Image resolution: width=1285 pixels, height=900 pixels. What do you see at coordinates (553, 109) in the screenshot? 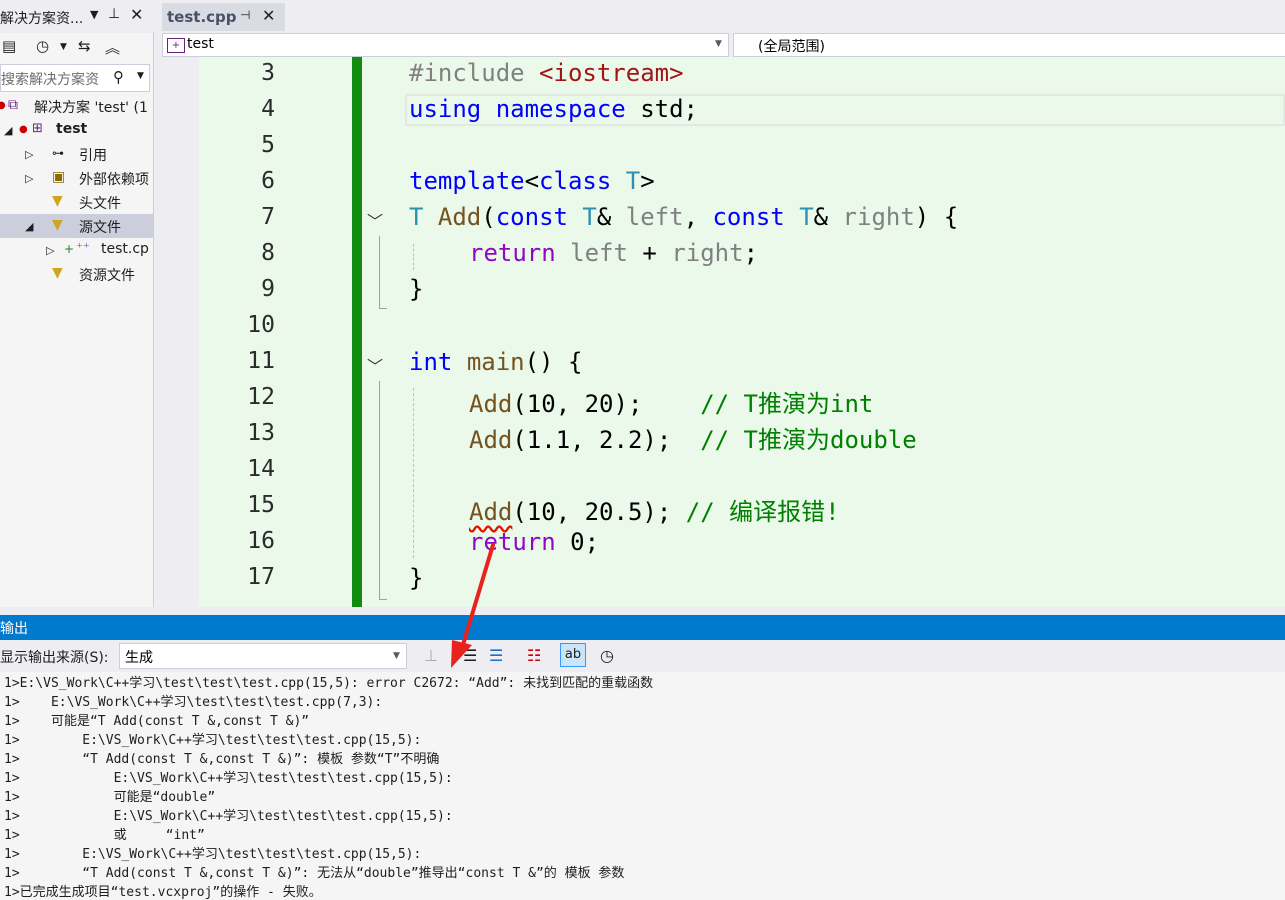
I see `code-line-4: using namespace std;` at bounding box center [553, 109].